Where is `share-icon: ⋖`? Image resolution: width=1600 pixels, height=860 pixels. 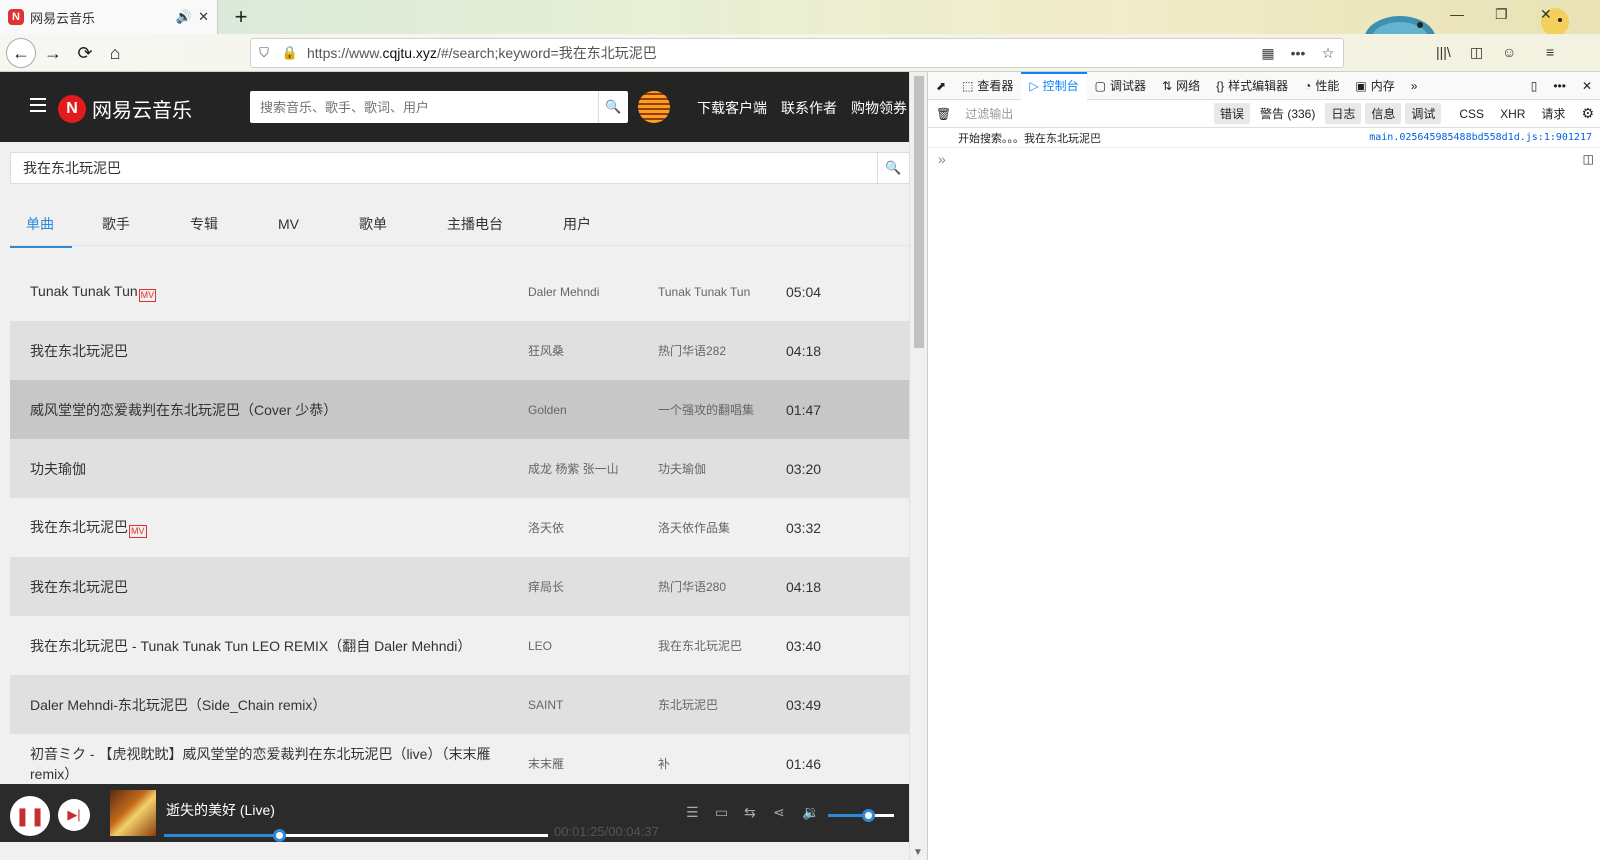 share-icon: ⋖ is located at coordinates (779, 812).